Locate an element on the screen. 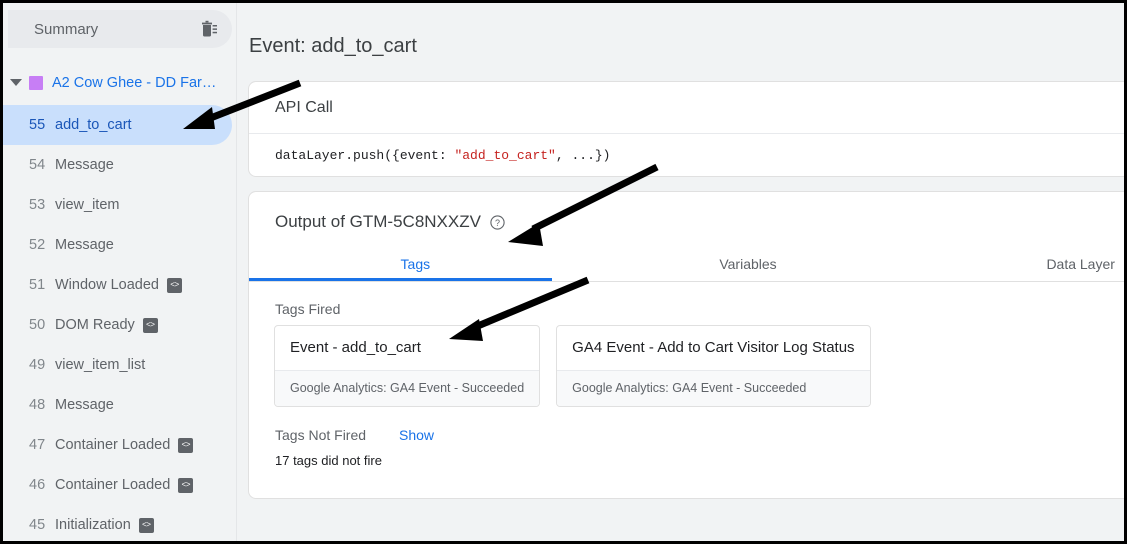 This screenshot has width=1127, height=544. not-fired-count: 17 tags did not fire is located at coordinates (328, 460).